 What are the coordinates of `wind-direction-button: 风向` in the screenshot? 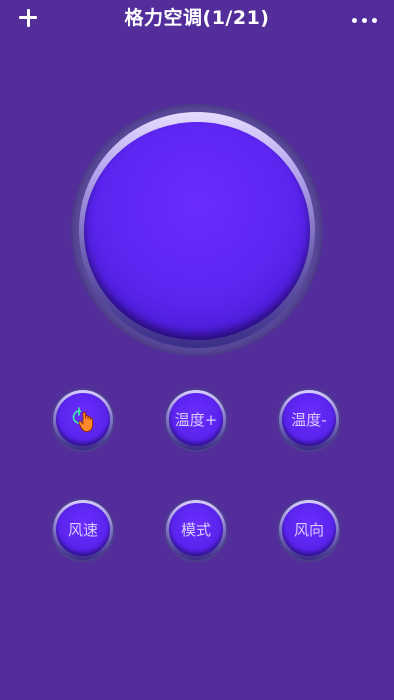 It's located at (309, 530).